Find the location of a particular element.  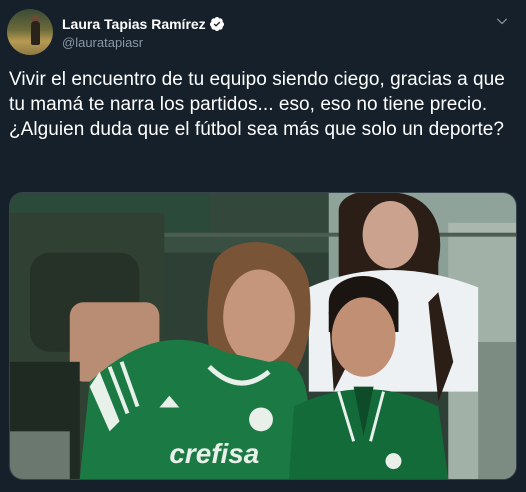

handle: @lauratapiasr is located at coordinates (143, 42).